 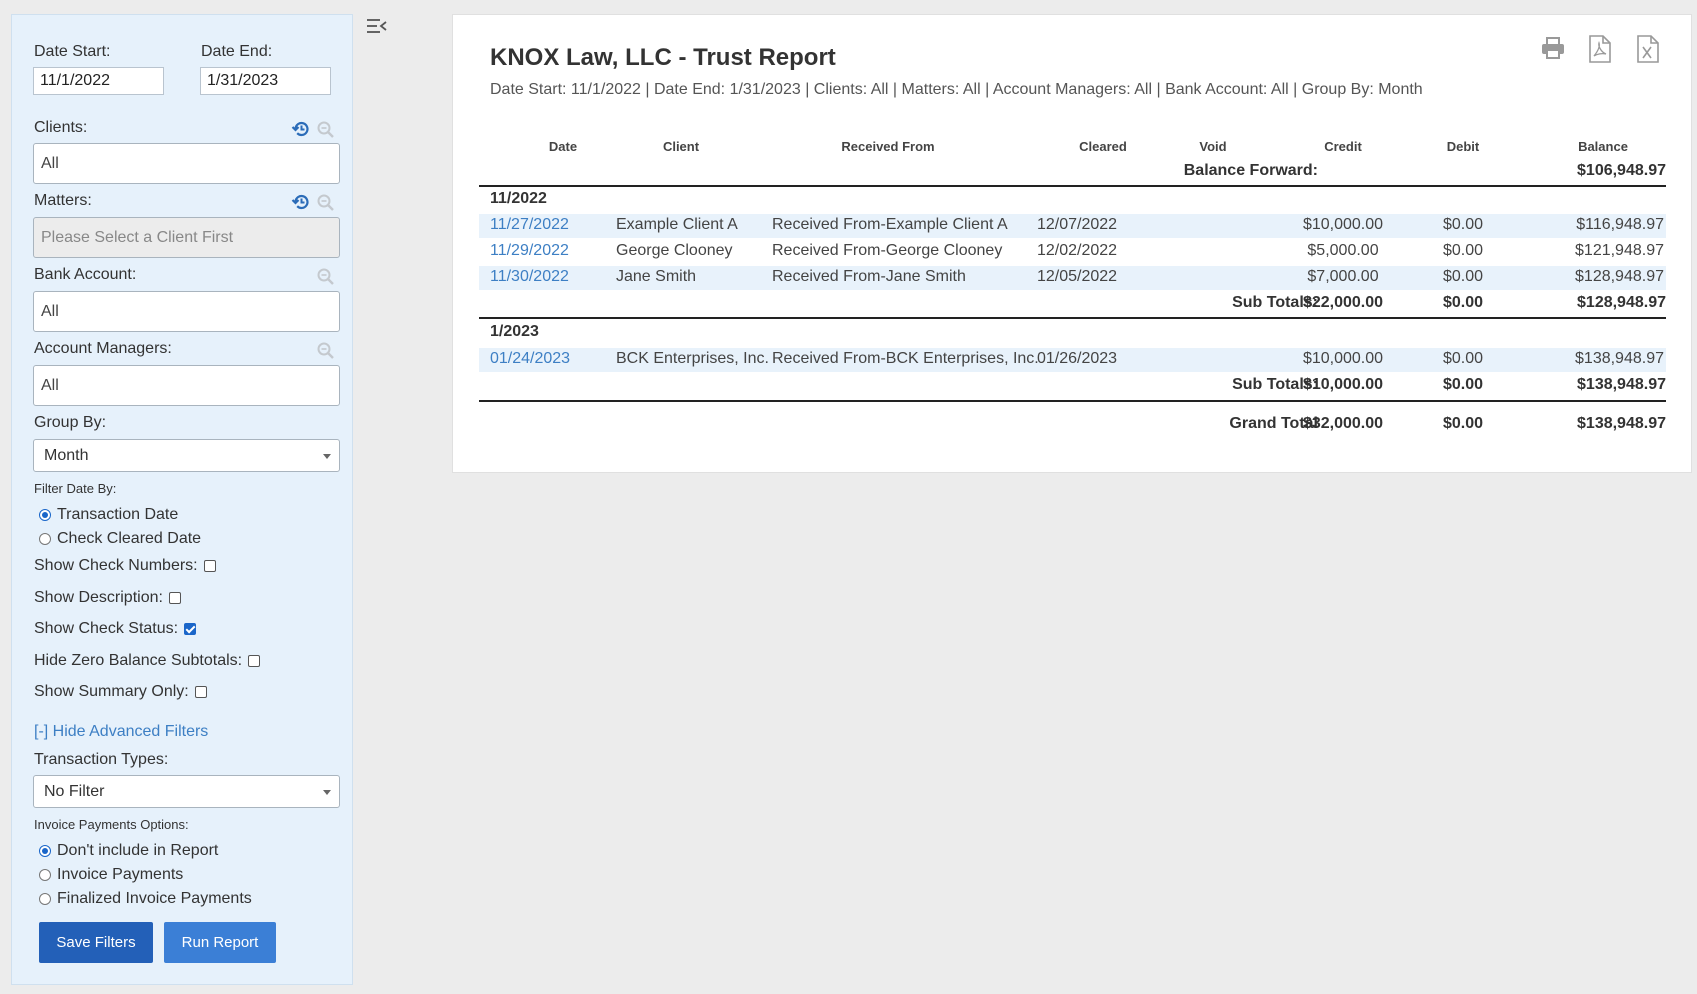 What do you see at coordinates (1213, 146) in the screenshot?
I see `col-header-void: Void` at bounding box center [1213, 146].